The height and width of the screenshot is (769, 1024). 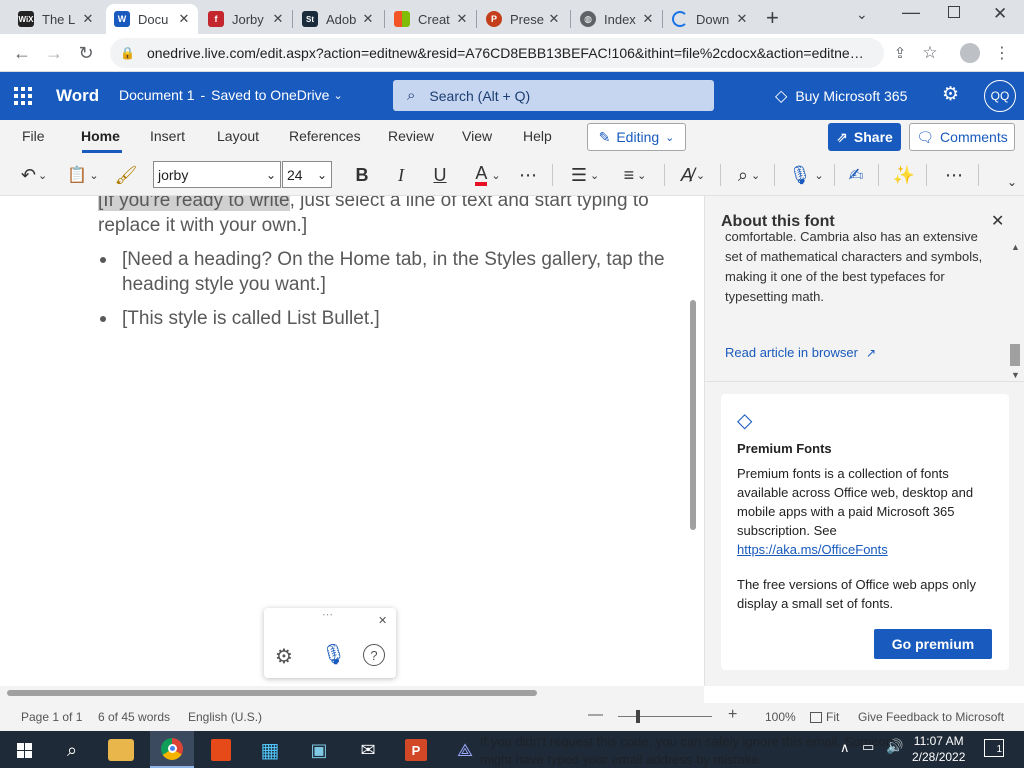 I want to click on dictation-toolbar: ⋯ ✕ ⚙ 🎙 ?, so click(x=330, y=643).